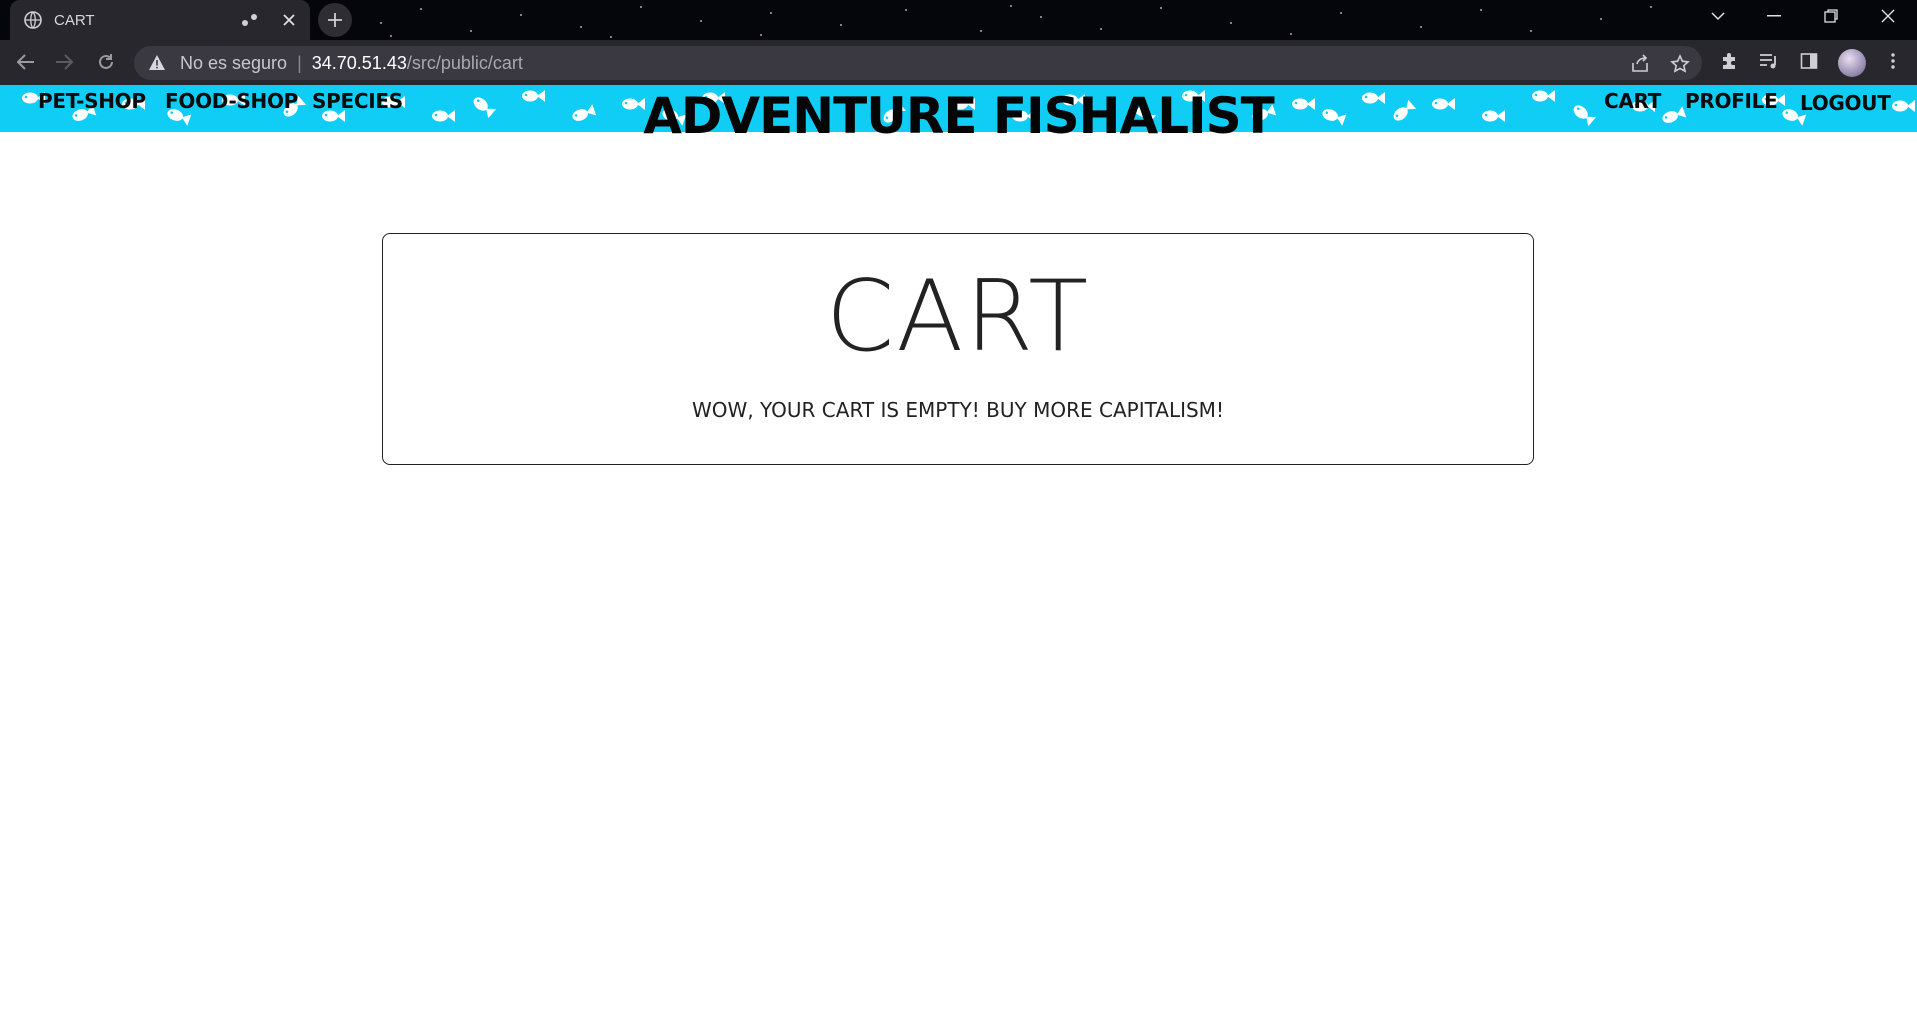 This screenshot has height=1022, width=1917. I want to click on chevron-down-icon, so click(1718, 16).